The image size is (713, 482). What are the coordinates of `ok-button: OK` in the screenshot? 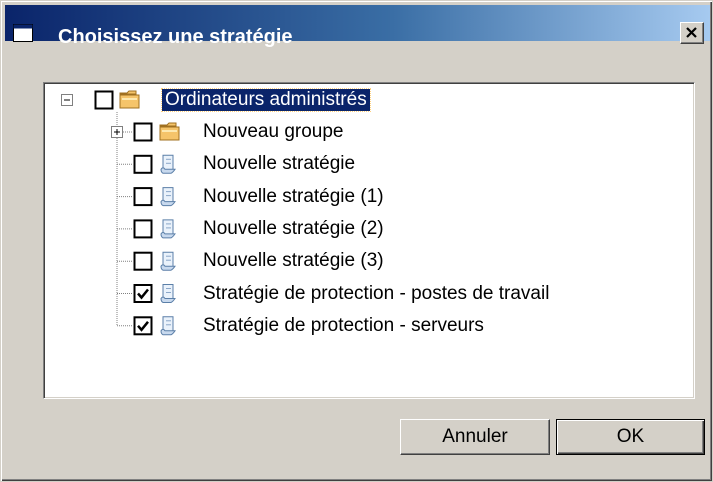 It's located at (630, 437).